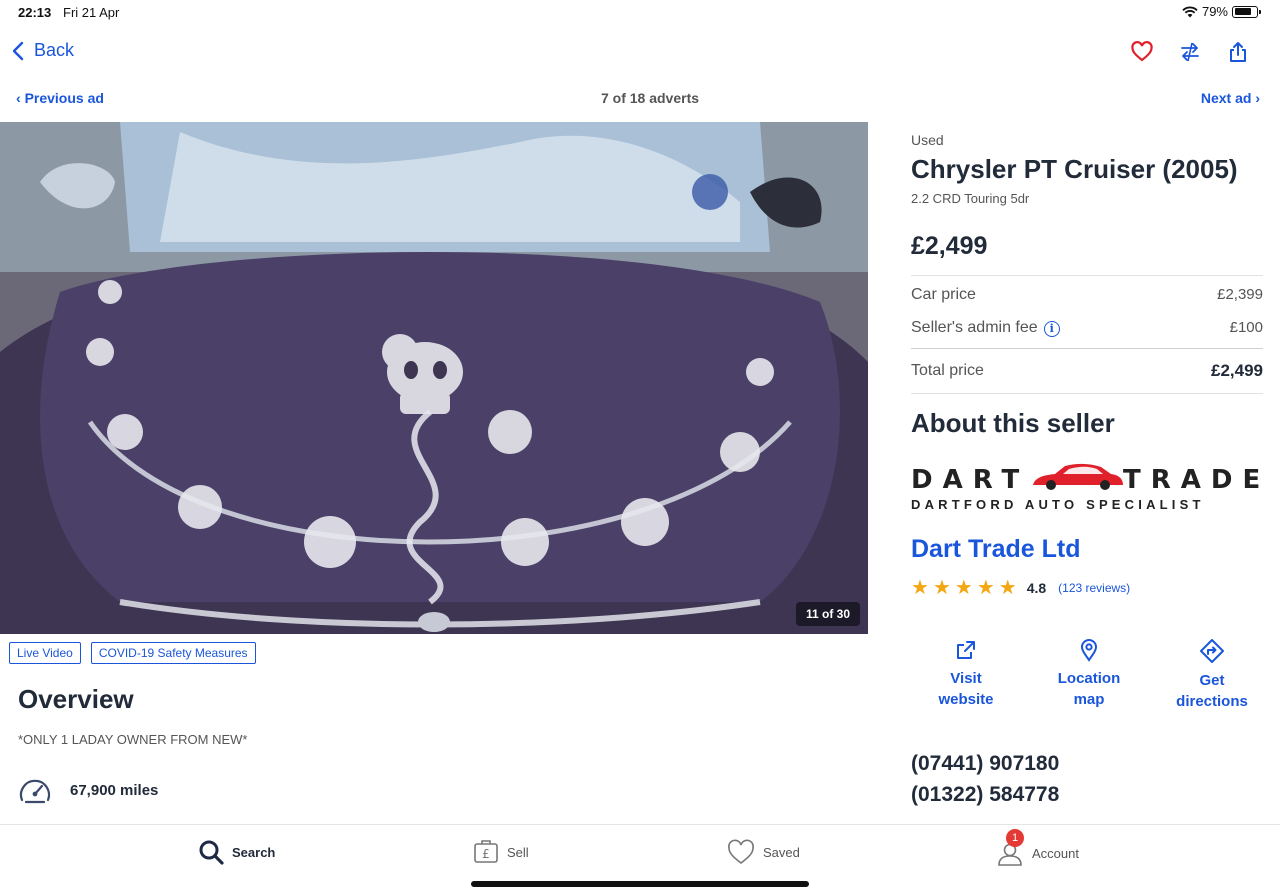 This screenshot has height=894, width=1280. What do you see at coordinates (1015, 838) in the screenshot?
I see `notification-badge: 1` at bounding box center [1015, 838].